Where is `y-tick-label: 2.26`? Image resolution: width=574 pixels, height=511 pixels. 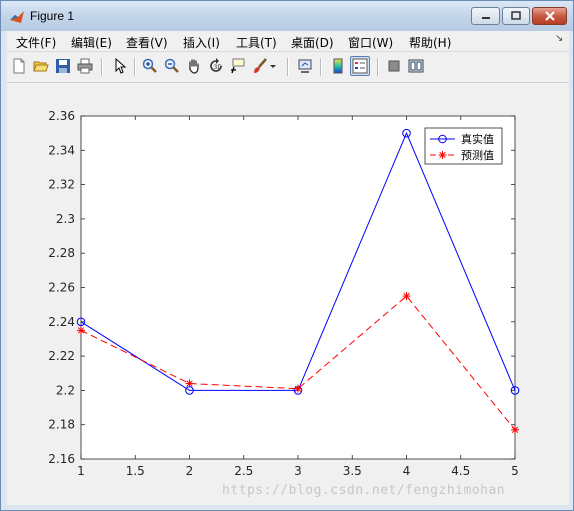
y-tick-label: 2.26 is located at coordinates (61, 288).